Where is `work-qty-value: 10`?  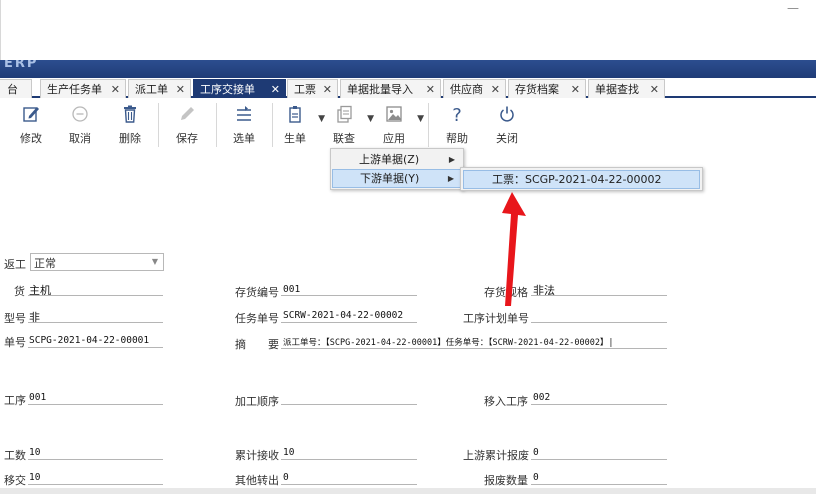
work-qty-value: 10 is located at coordinates (34, 452).